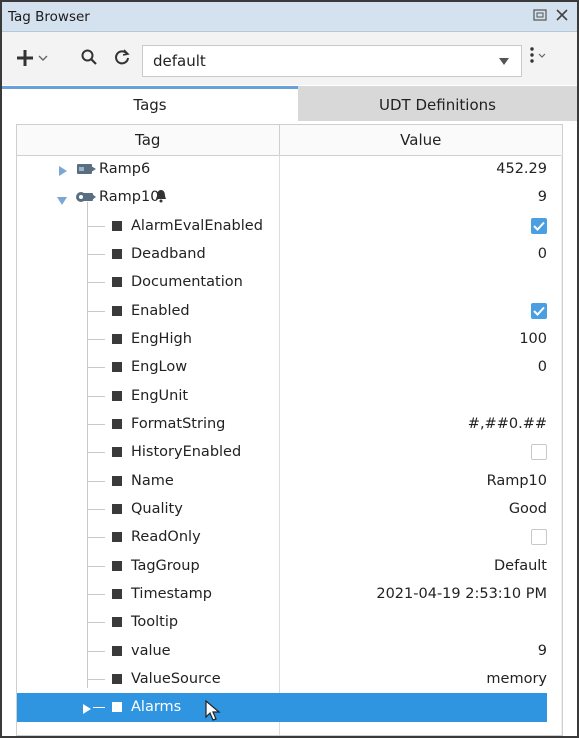 Image resolution: width=579 pixels, height=738 pixels. Describe the element at coordinates (282, 367) in the screenshot. I see `table-row: EngLow 0` at that location.